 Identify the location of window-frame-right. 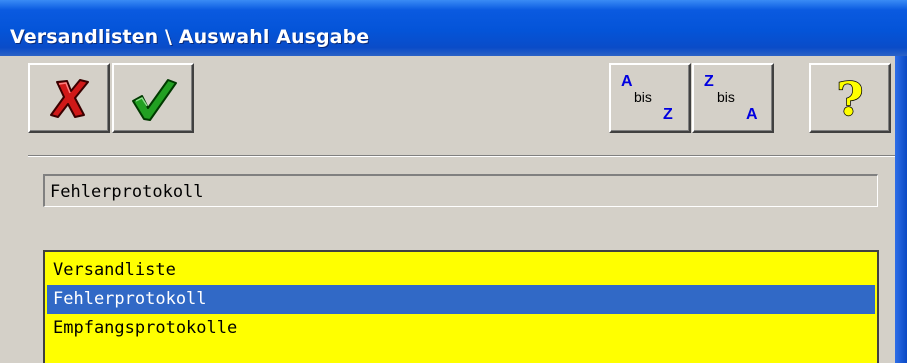
(901, 209).